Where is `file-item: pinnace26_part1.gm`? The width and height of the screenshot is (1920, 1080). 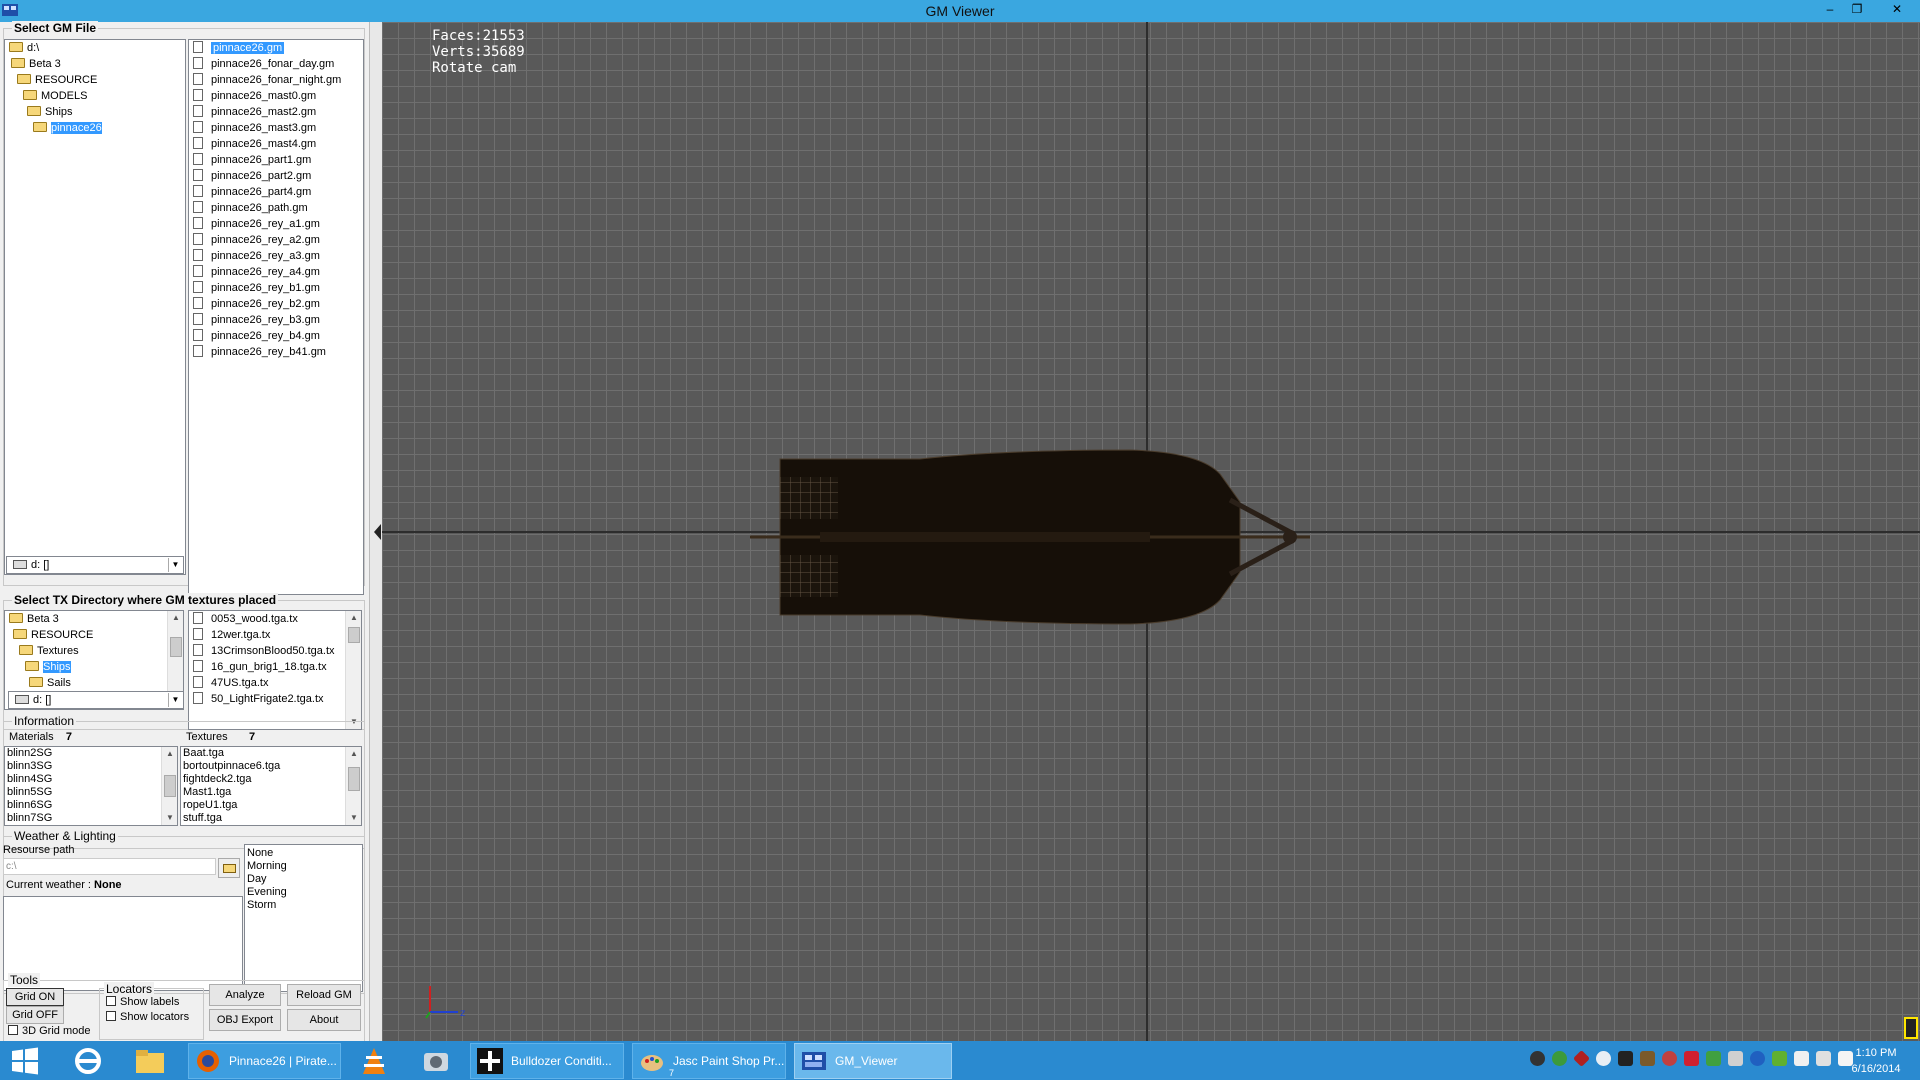
file-item: pinnace26_part1.gm is located at coordinates (276, 160).